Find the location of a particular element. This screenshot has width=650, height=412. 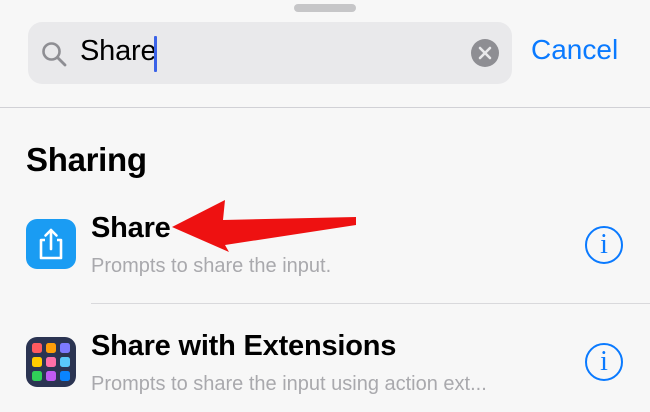

row-divider is located at coordinates (370, 303).